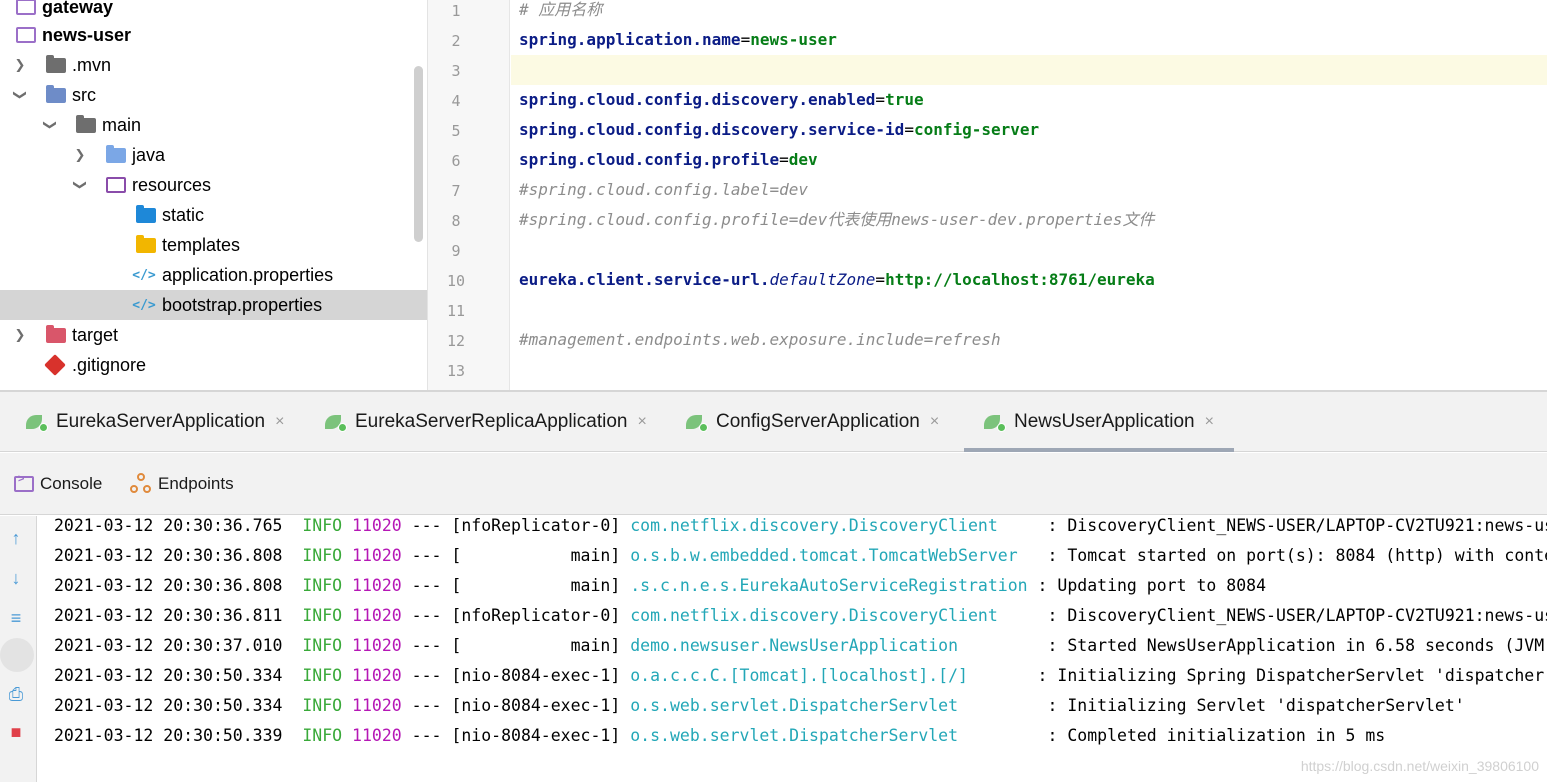 The width and height of the screenshot is (1547, 782). I want to click on tree-item-gitignore: .gitignore, so click(213, 365).